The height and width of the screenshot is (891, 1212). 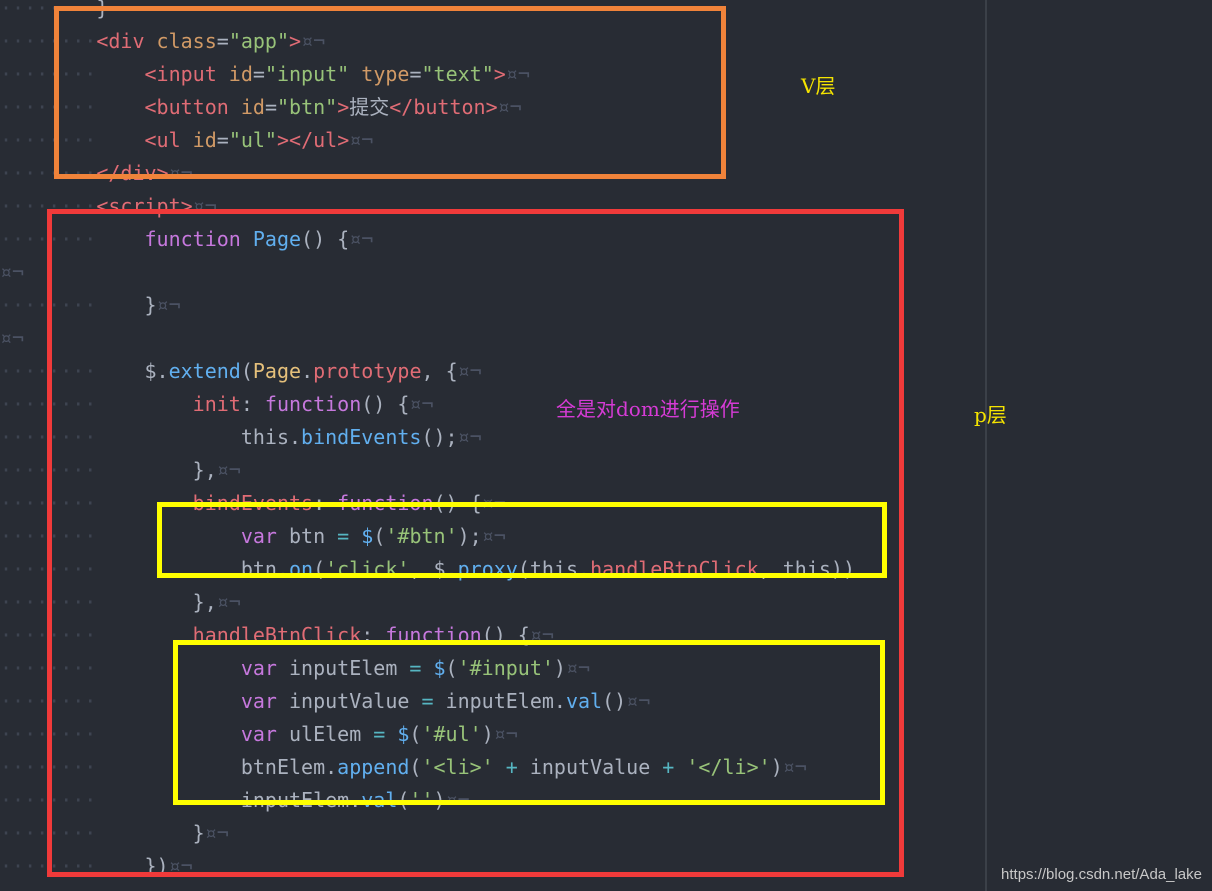 What do you see at coordinates (390, 92) in the screenshot?
I see `view-layer-box` at bounding box center [390, 92].